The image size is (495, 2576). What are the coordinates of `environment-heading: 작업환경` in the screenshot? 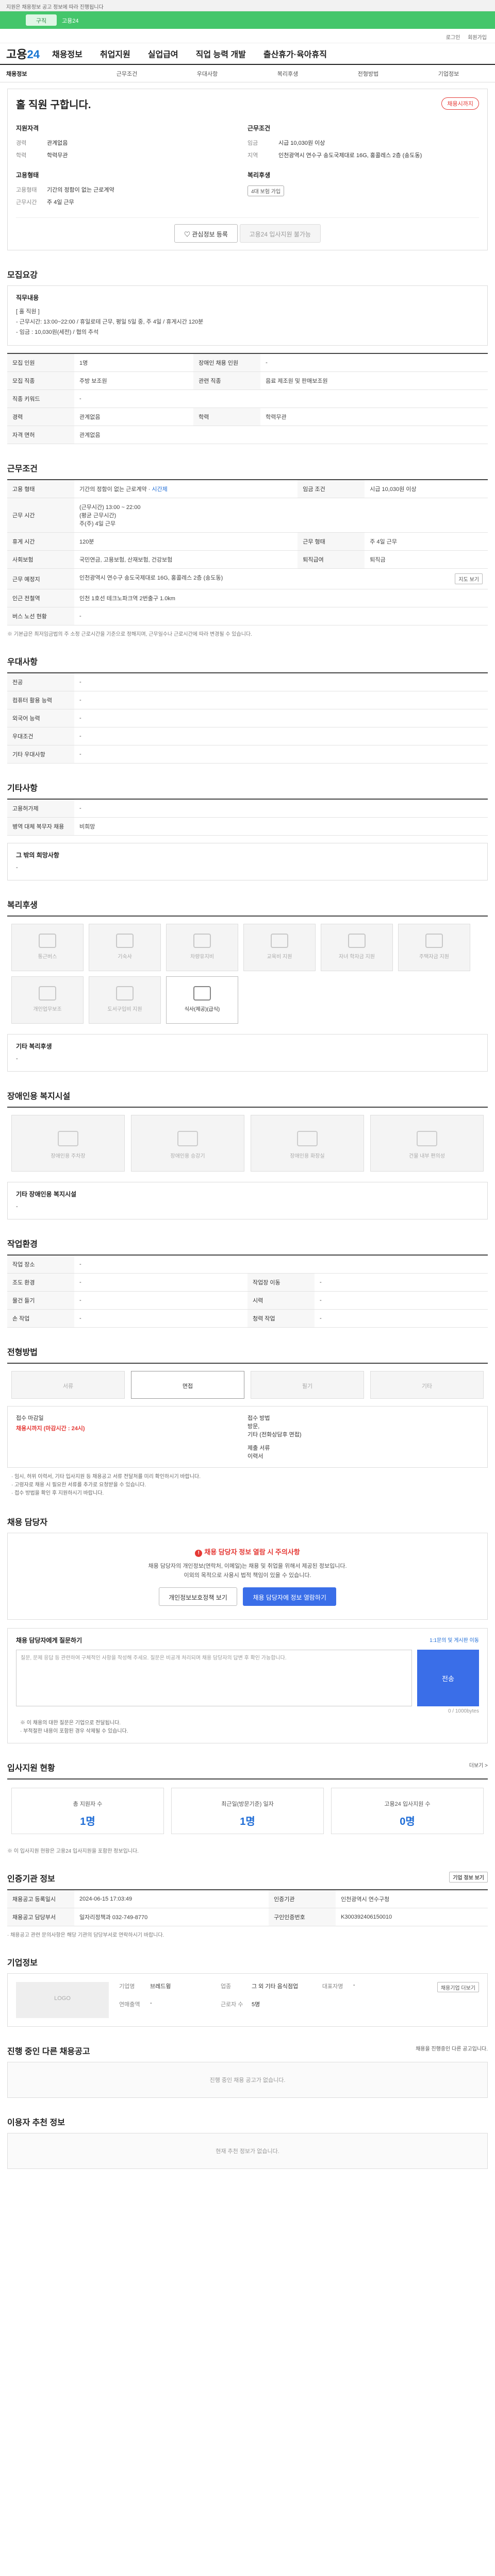 It's located at (23, 1244).